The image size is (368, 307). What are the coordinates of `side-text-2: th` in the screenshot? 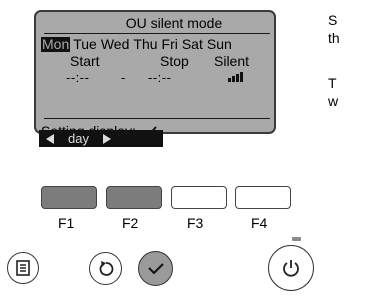 It's located at (334, 38).